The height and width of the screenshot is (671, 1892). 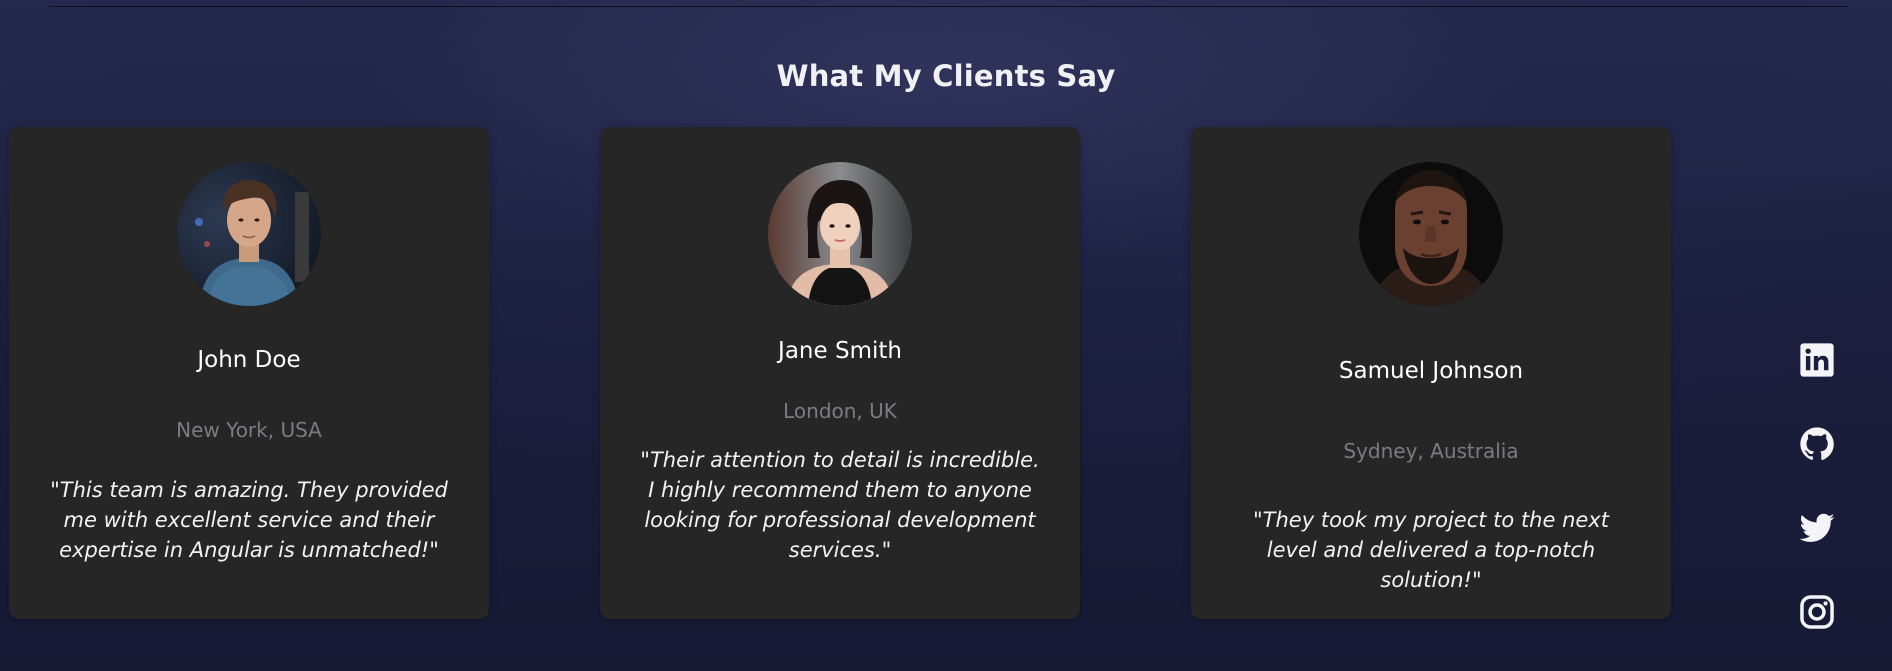 I want to click on github-link, so click(x=1817, y=444).